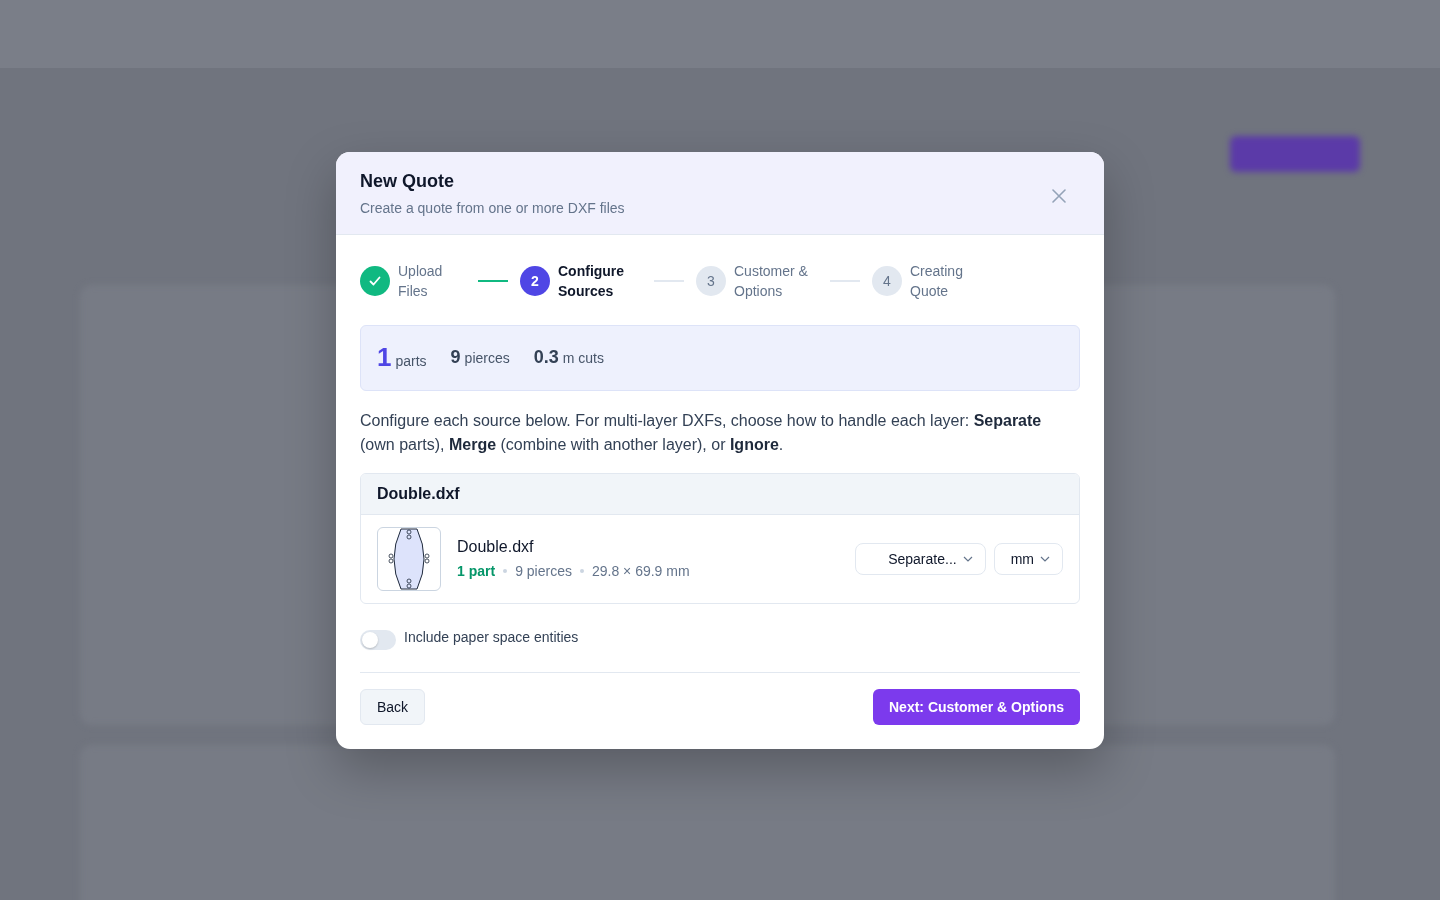  Describe the element at coordinates (421, 281) in the screenshot. I see `step-label: Upload Files` at that location.